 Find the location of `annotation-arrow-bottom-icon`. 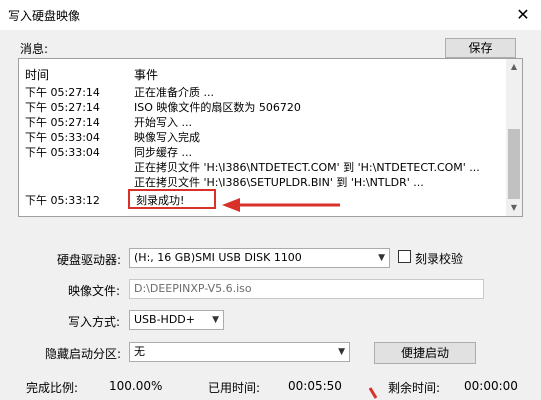

annotation-arrow-bottom-icon is located at coordinates (373, 393).